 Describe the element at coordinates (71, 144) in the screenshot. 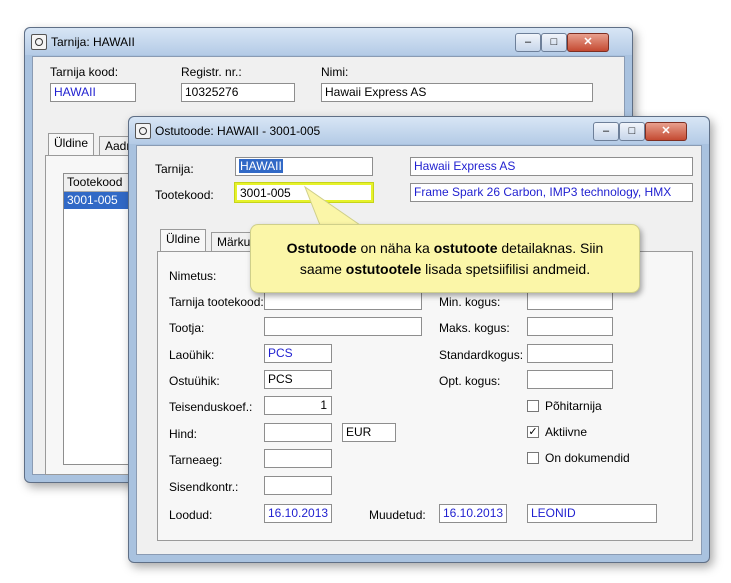

I see `tab-general-back: Üldine` at that location.